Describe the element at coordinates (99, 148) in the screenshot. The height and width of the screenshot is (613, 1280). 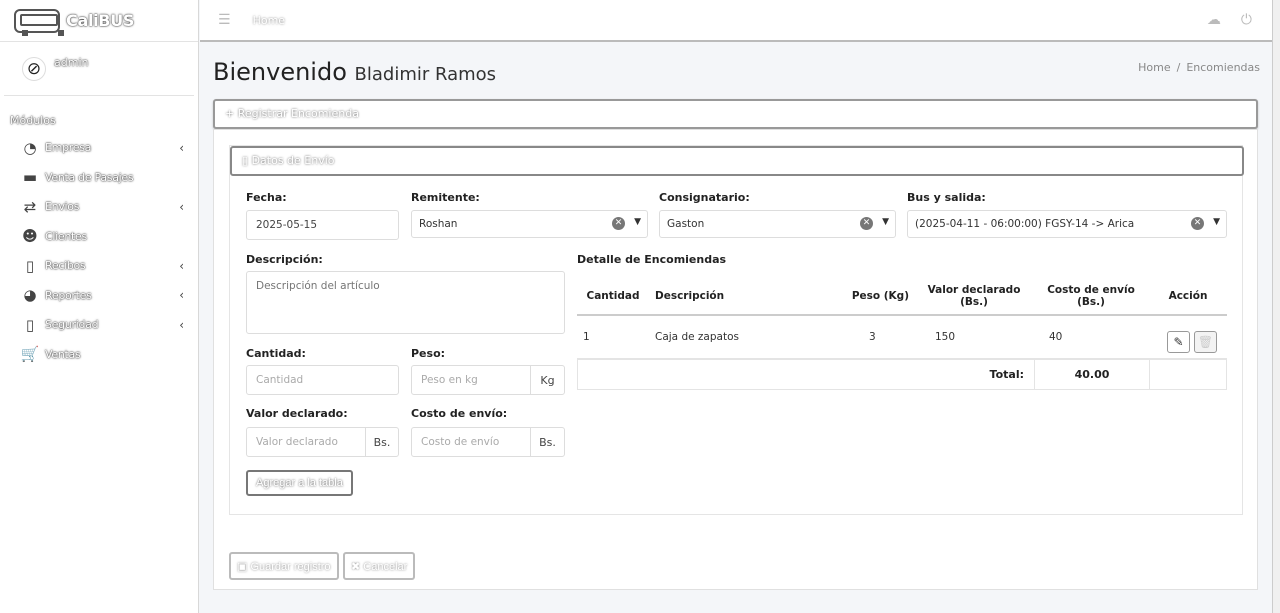
I see `sidebar-item-empresa: ◔ Empresa ‹` at that location.